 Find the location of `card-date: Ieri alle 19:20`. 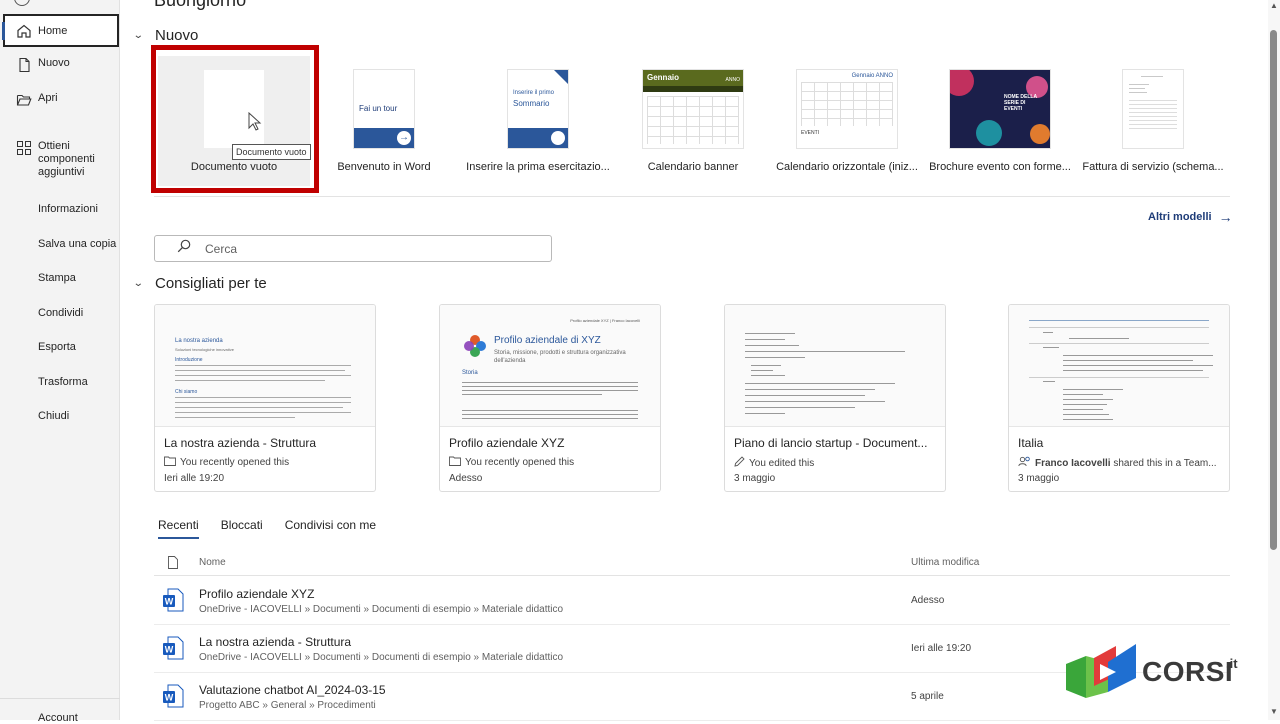

card-date: Ieri alle 19:20 is located at coordinates (194, 478).